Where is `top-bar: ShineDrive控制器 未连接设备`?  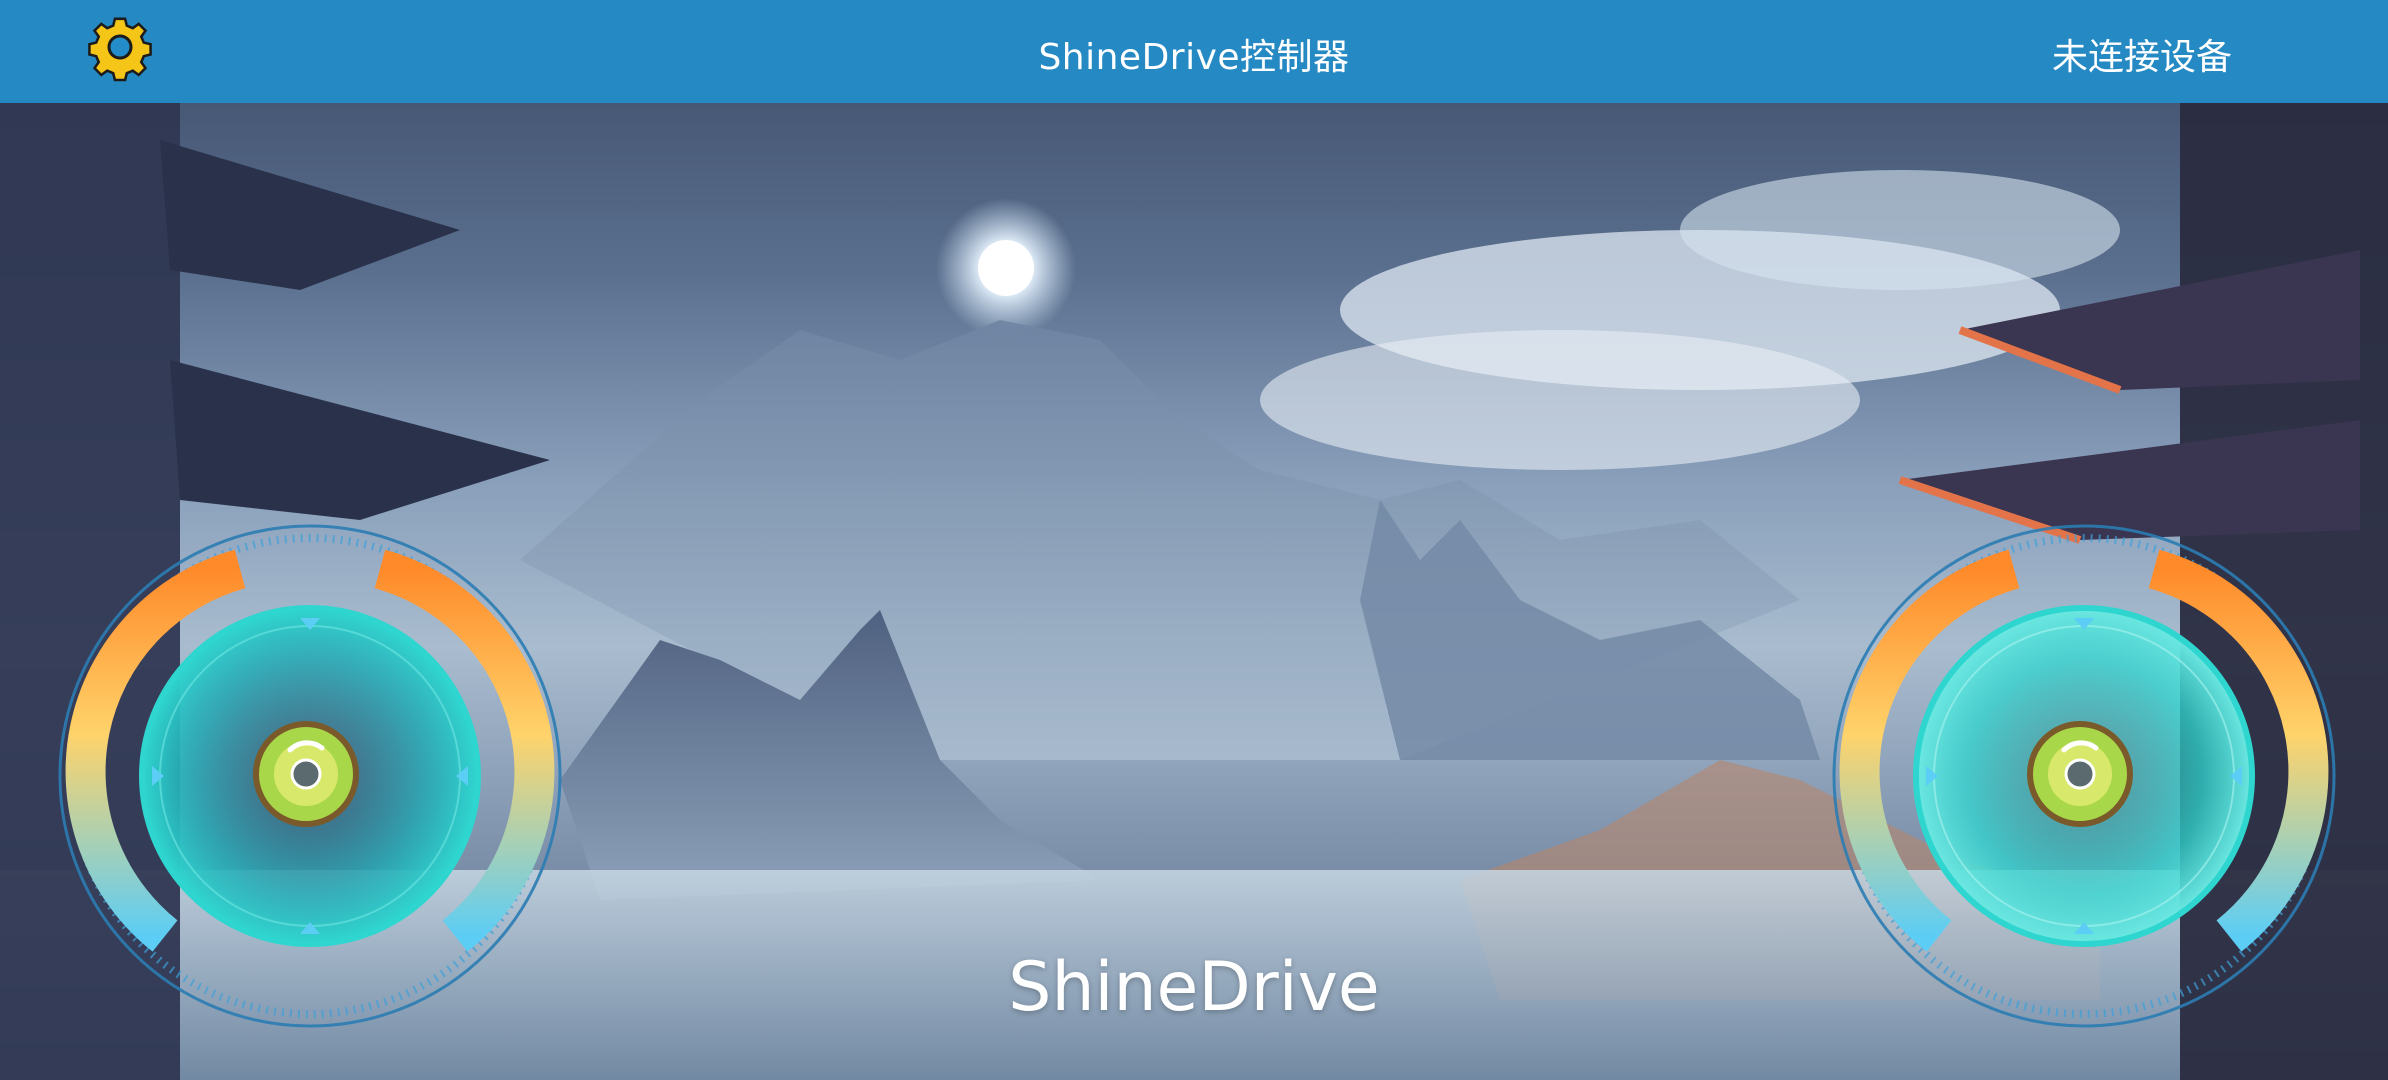 top-bar: ShineDrive控制器 未连接设备 is located at coordinates (1194, 51).